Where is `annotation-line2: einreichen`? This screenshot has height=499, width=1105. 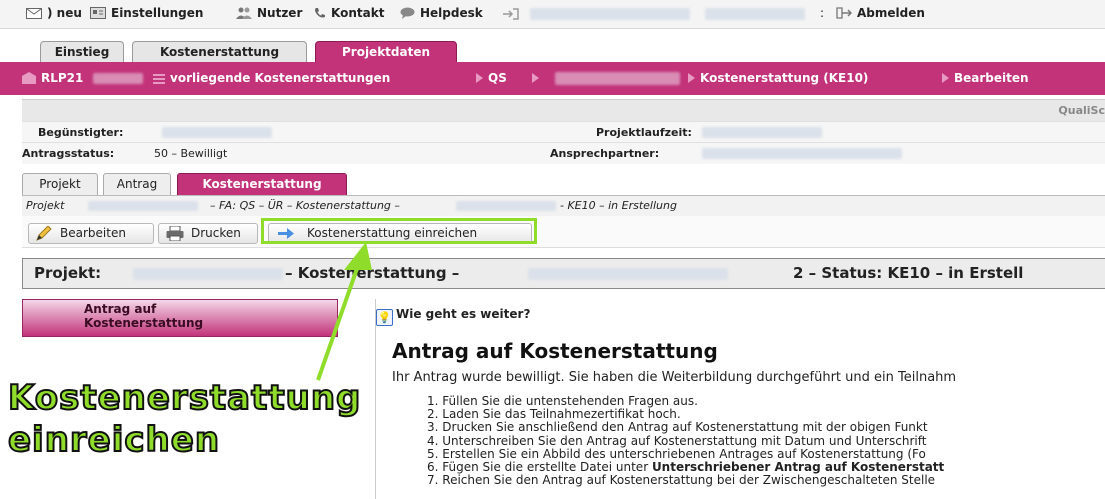 annotation-line2: einreichen is located at coordinates (114, 440).